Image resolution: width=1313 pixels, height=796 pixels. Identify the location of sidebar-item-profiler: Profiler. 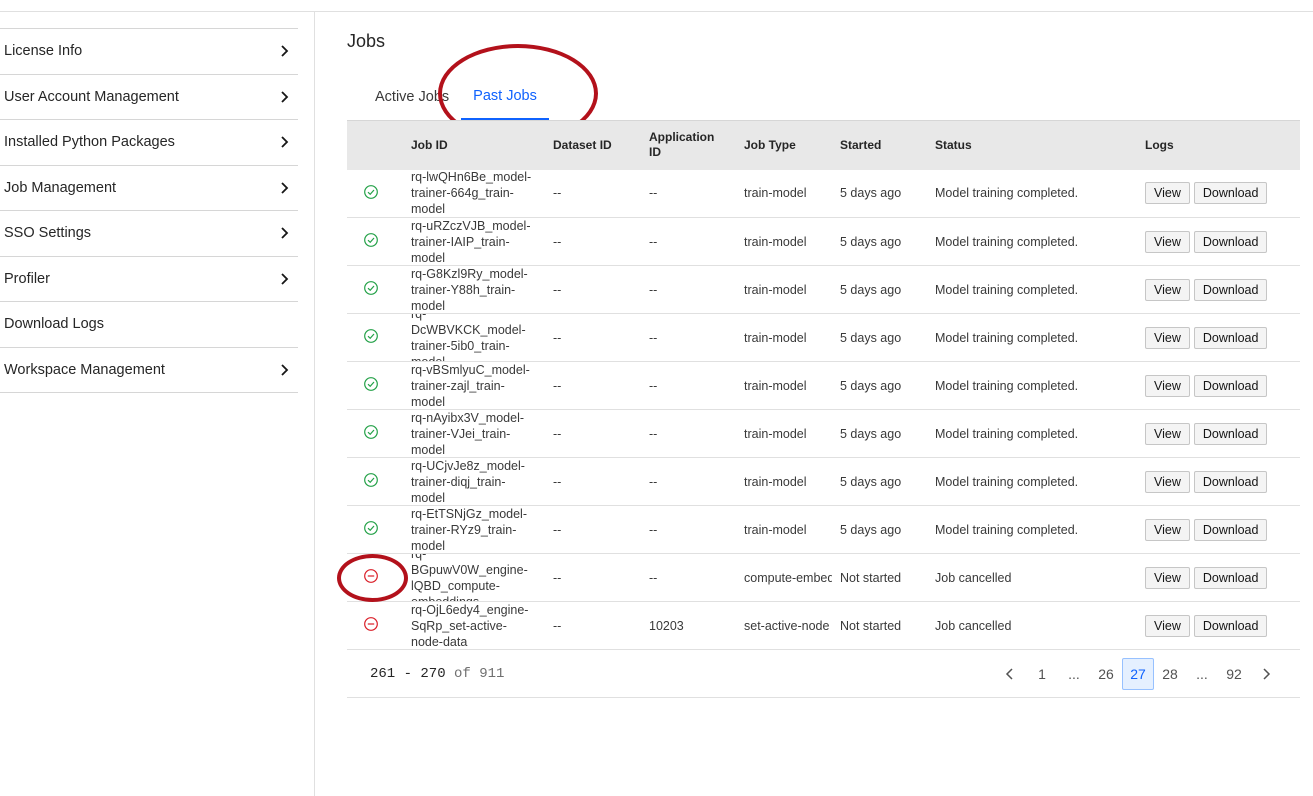
(149, 279).